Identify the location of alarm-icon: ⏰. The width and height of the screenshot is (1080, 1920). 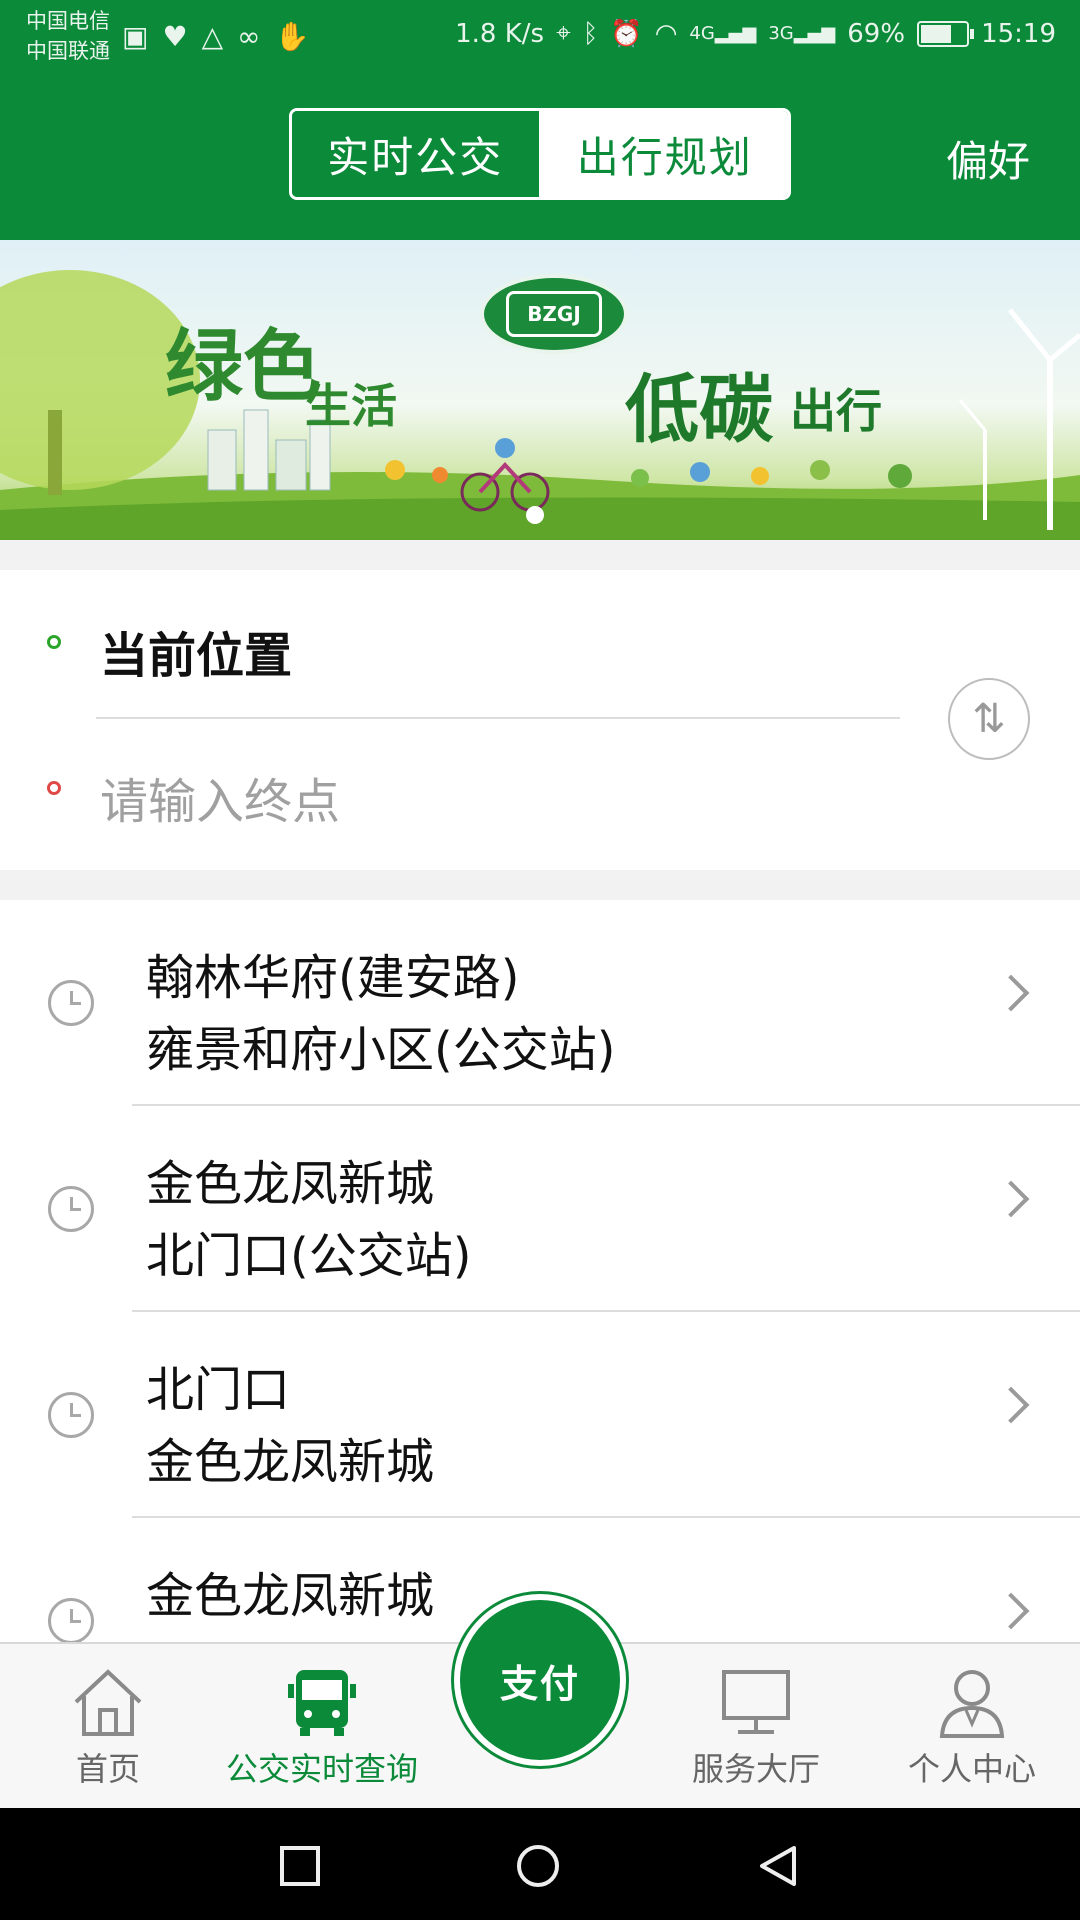
(626, 33).